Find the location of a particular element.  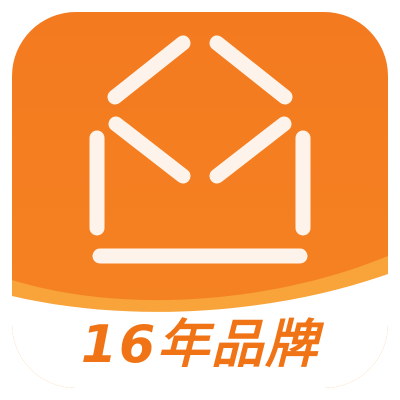

brand-slogan: 16年品牌 is located at coordinates (200, 345).